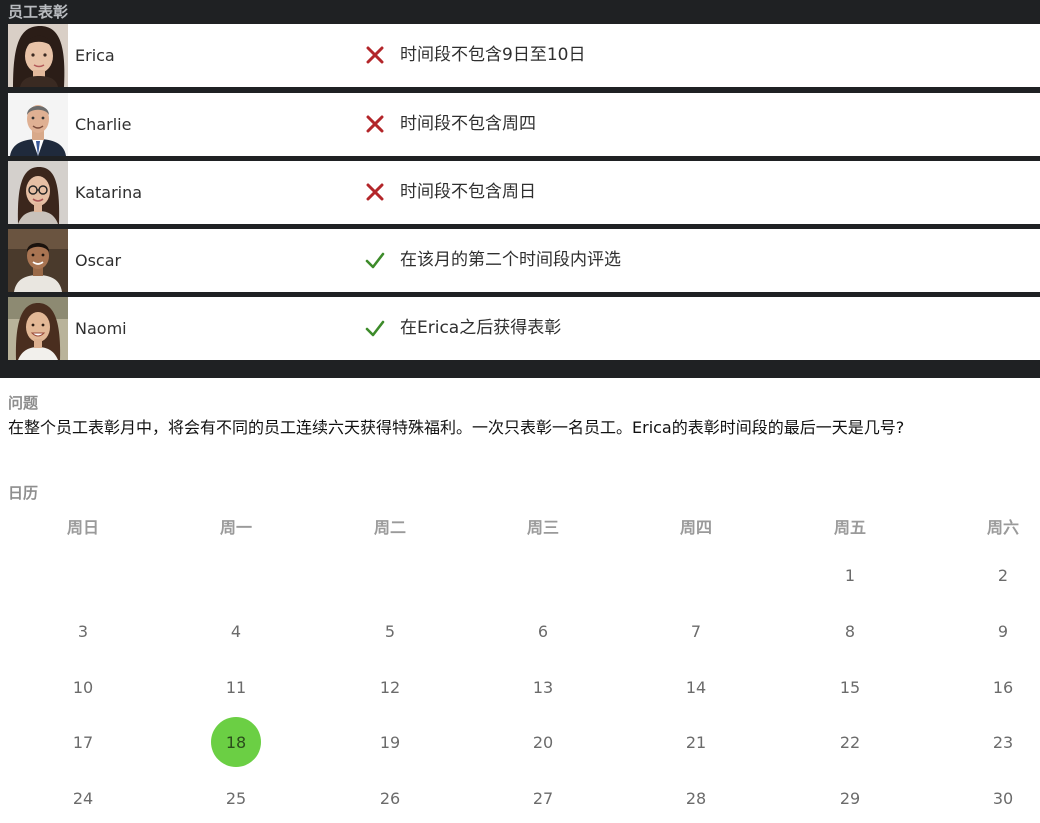  Describe the element at coordinates (390, 687) in the screenshot. I see `calendar-day: 12` at that location.